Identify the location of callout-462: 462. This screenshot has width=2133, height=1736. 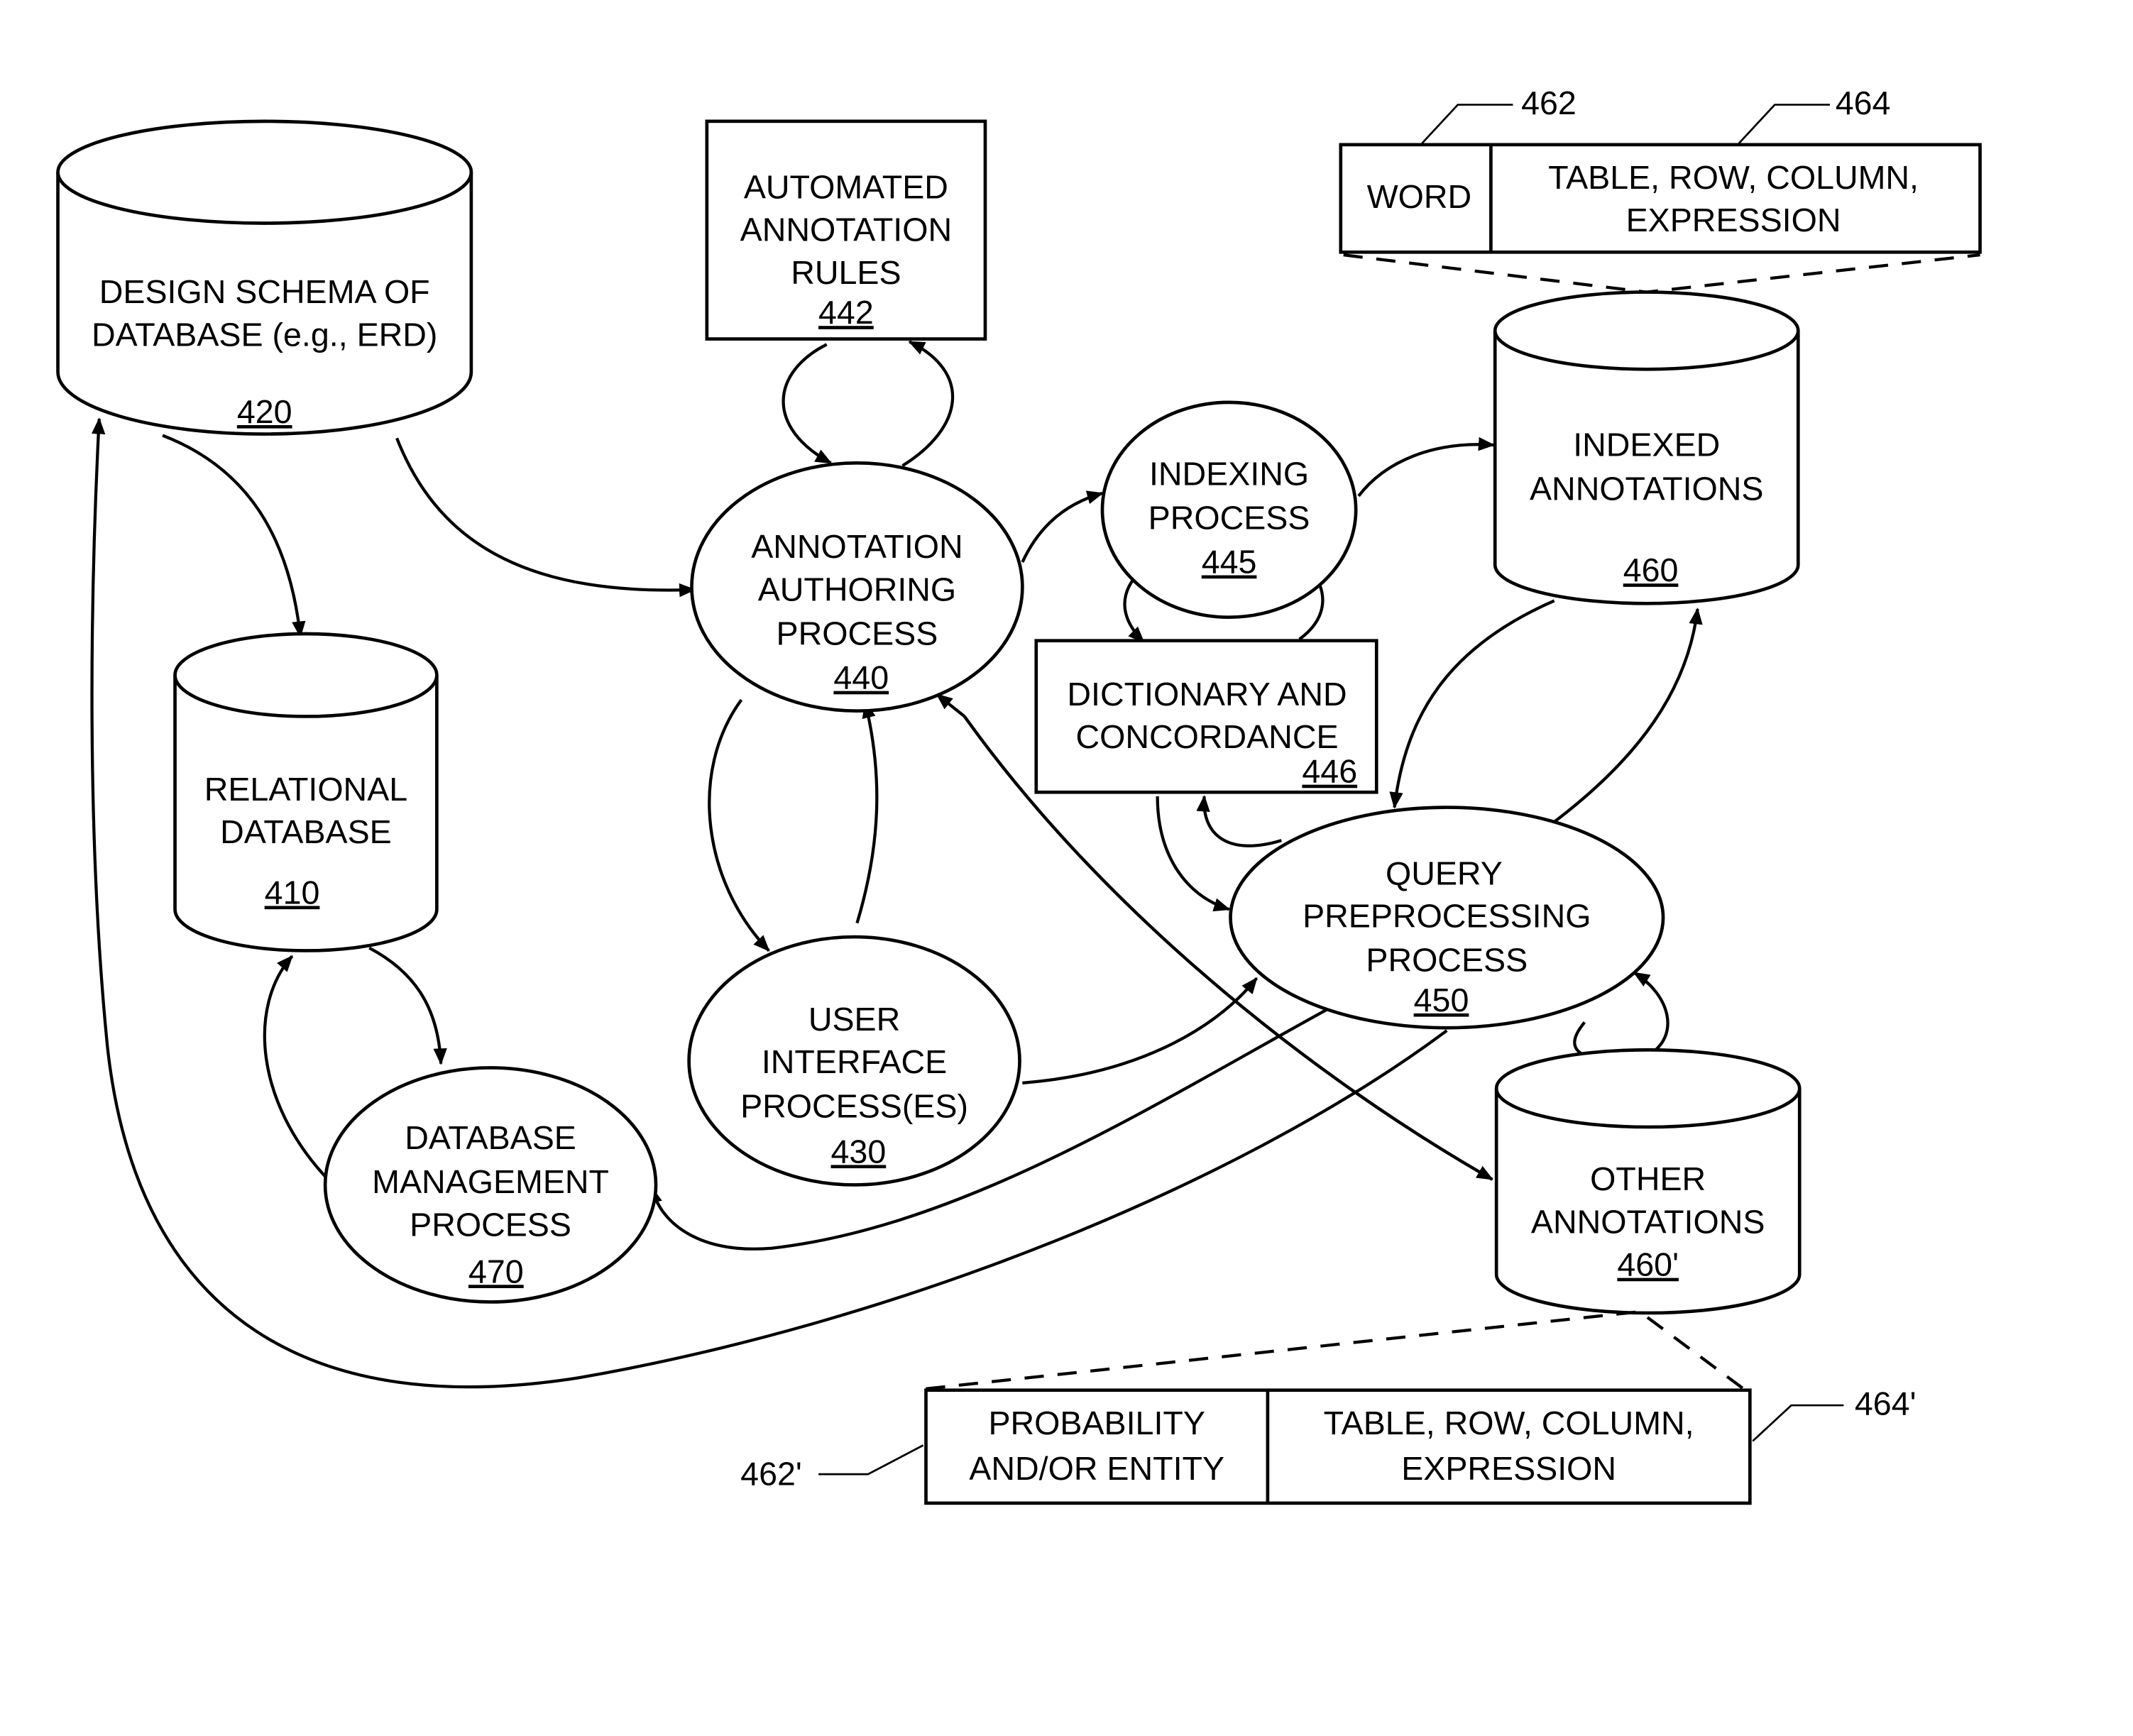
(1549, 102).